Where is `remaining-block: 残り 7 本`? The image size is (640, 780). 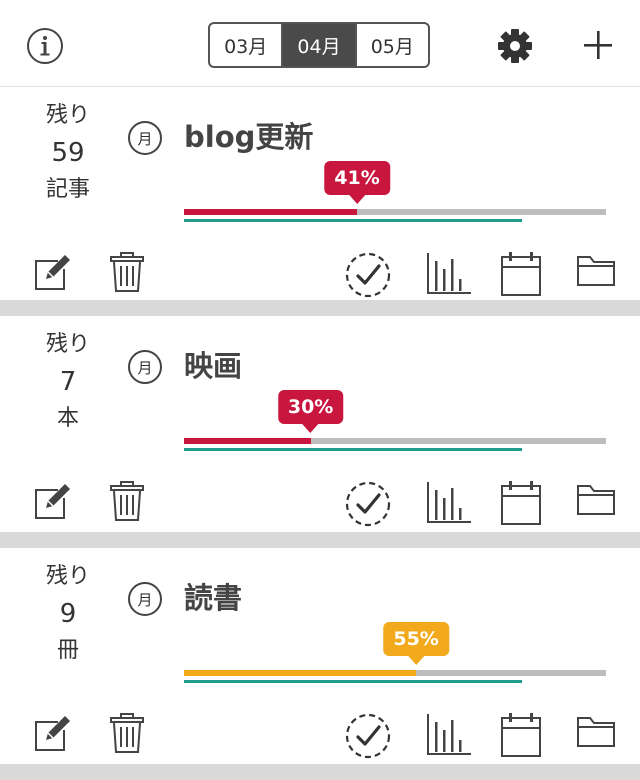
remaining-block: 残り 7 本 is located at coordinates (68, 382).